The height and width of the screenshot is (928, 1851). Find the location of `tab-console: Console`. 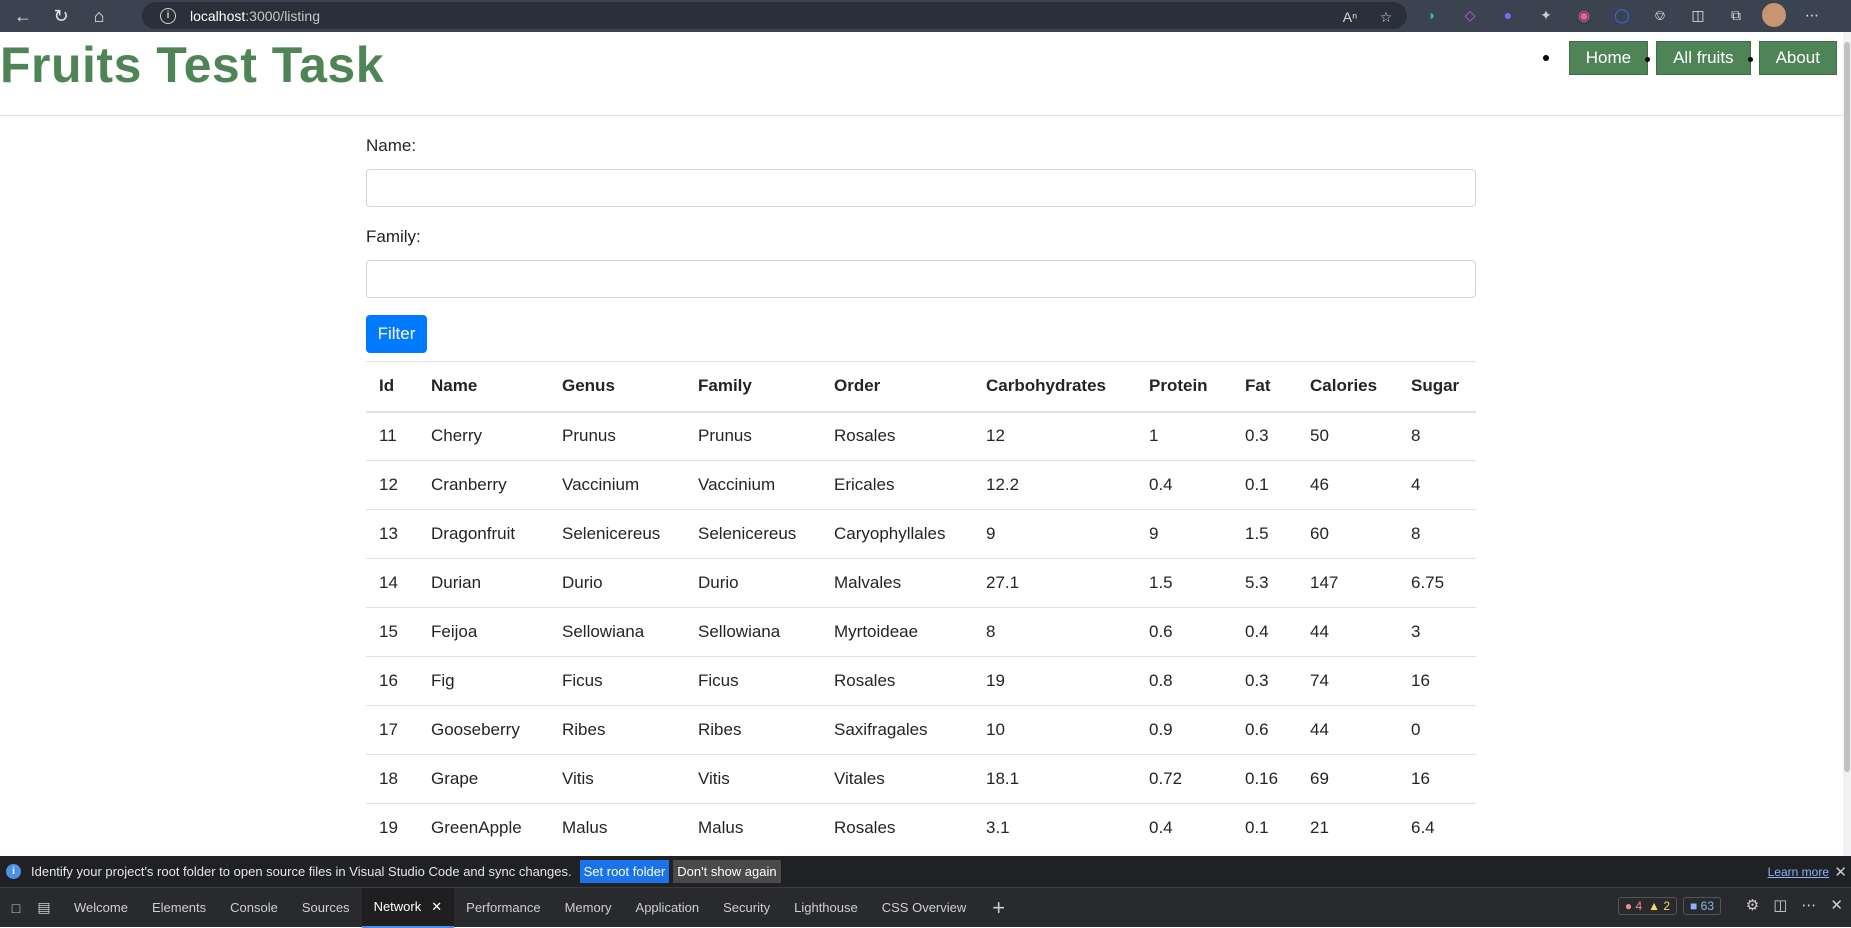

tab-console: Console is located at coordinates (254, 908).